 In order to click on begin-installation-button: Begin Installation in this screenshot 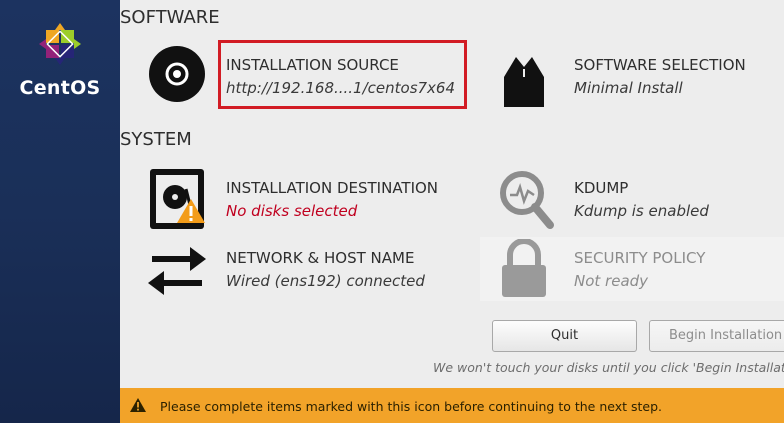, I will do `click(716, 336)`.